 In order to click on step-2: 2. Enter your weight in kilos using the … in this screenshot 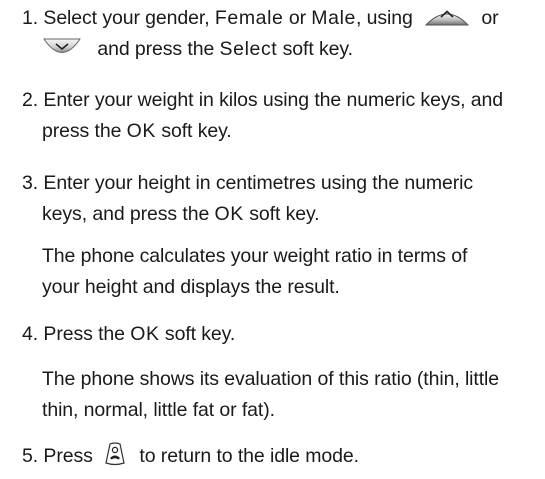, I will do `click(282, 116)`.